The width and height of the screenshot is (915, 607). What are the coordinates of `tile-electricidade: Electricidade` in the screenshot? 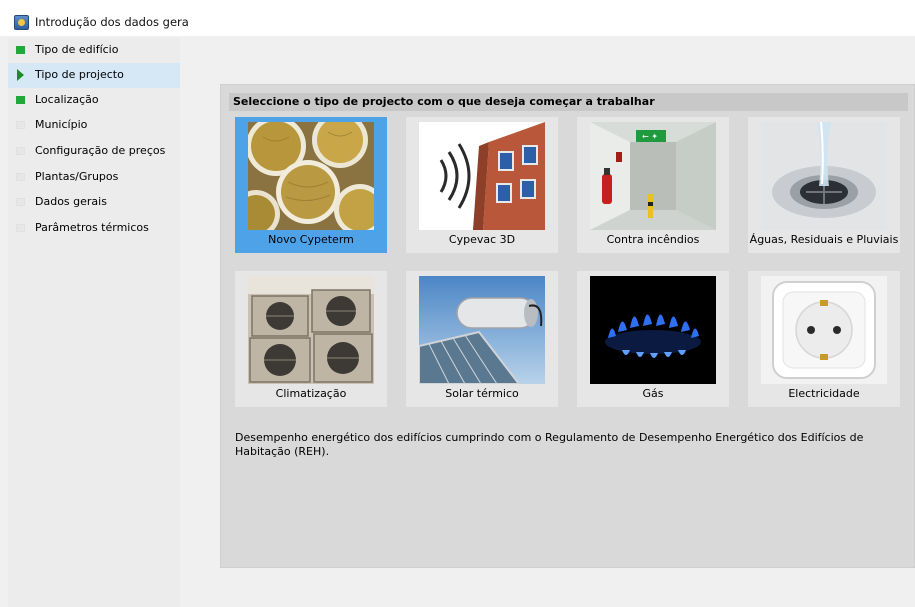 It's located at (824, 339).